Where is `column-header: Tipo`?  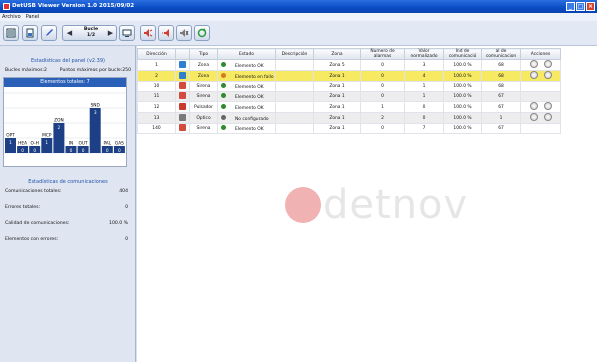
column-header: Tipo is located at coordinates (203, 54).